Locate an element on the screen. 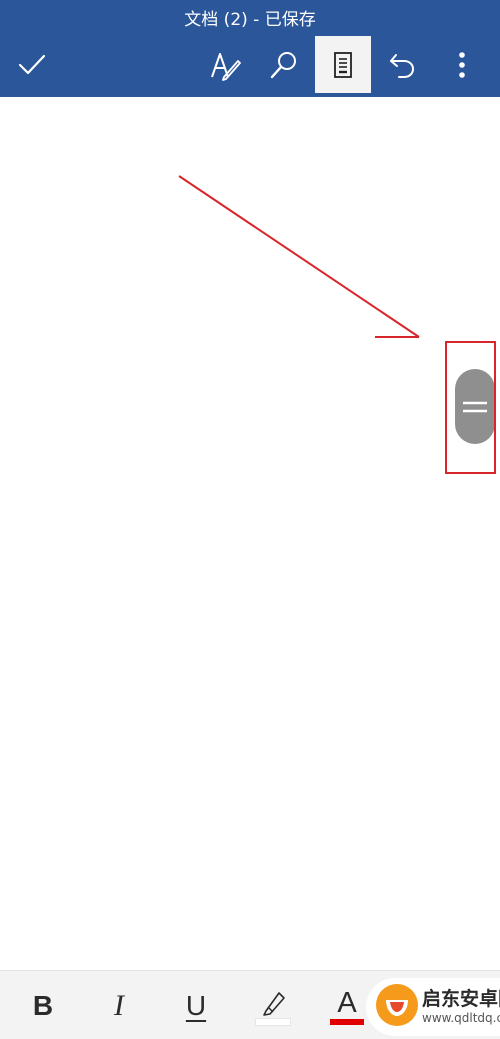 This screenshot has width=500, height=1039. annotation-highlight-box is located at coordinates (470, 407).